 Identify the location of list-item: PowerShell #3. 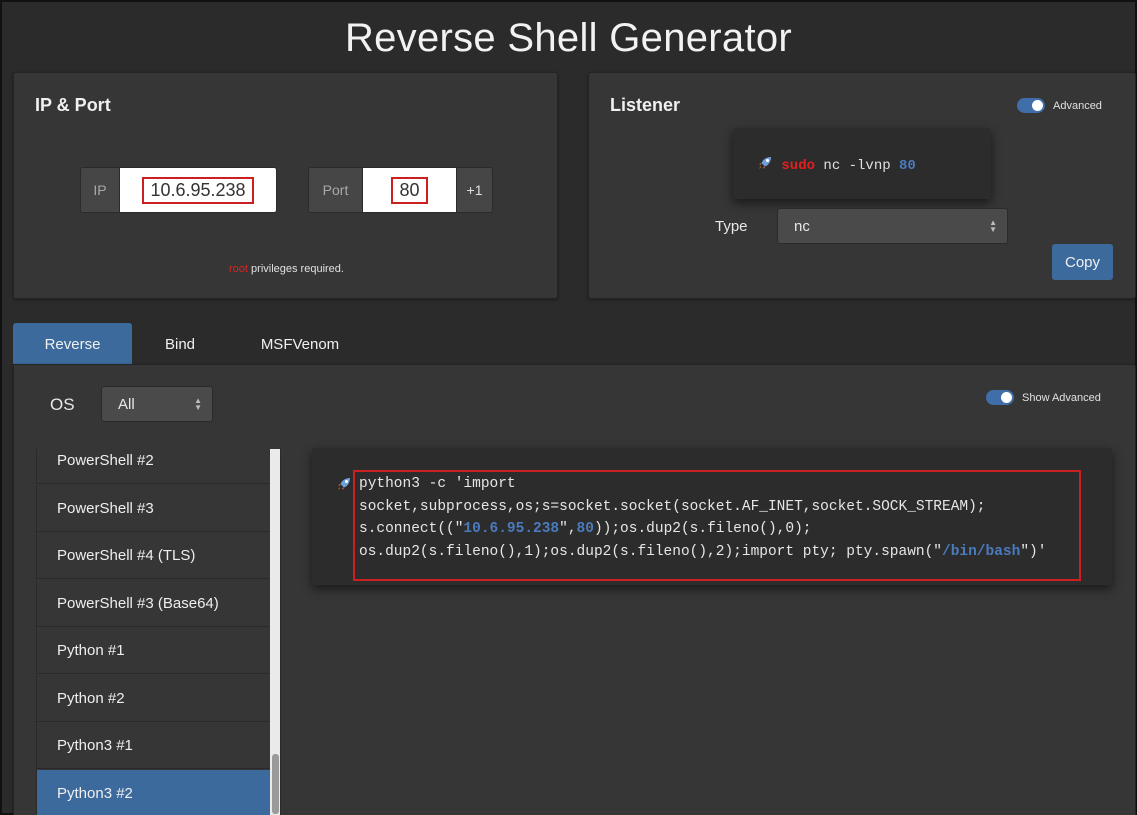
(153, 508).